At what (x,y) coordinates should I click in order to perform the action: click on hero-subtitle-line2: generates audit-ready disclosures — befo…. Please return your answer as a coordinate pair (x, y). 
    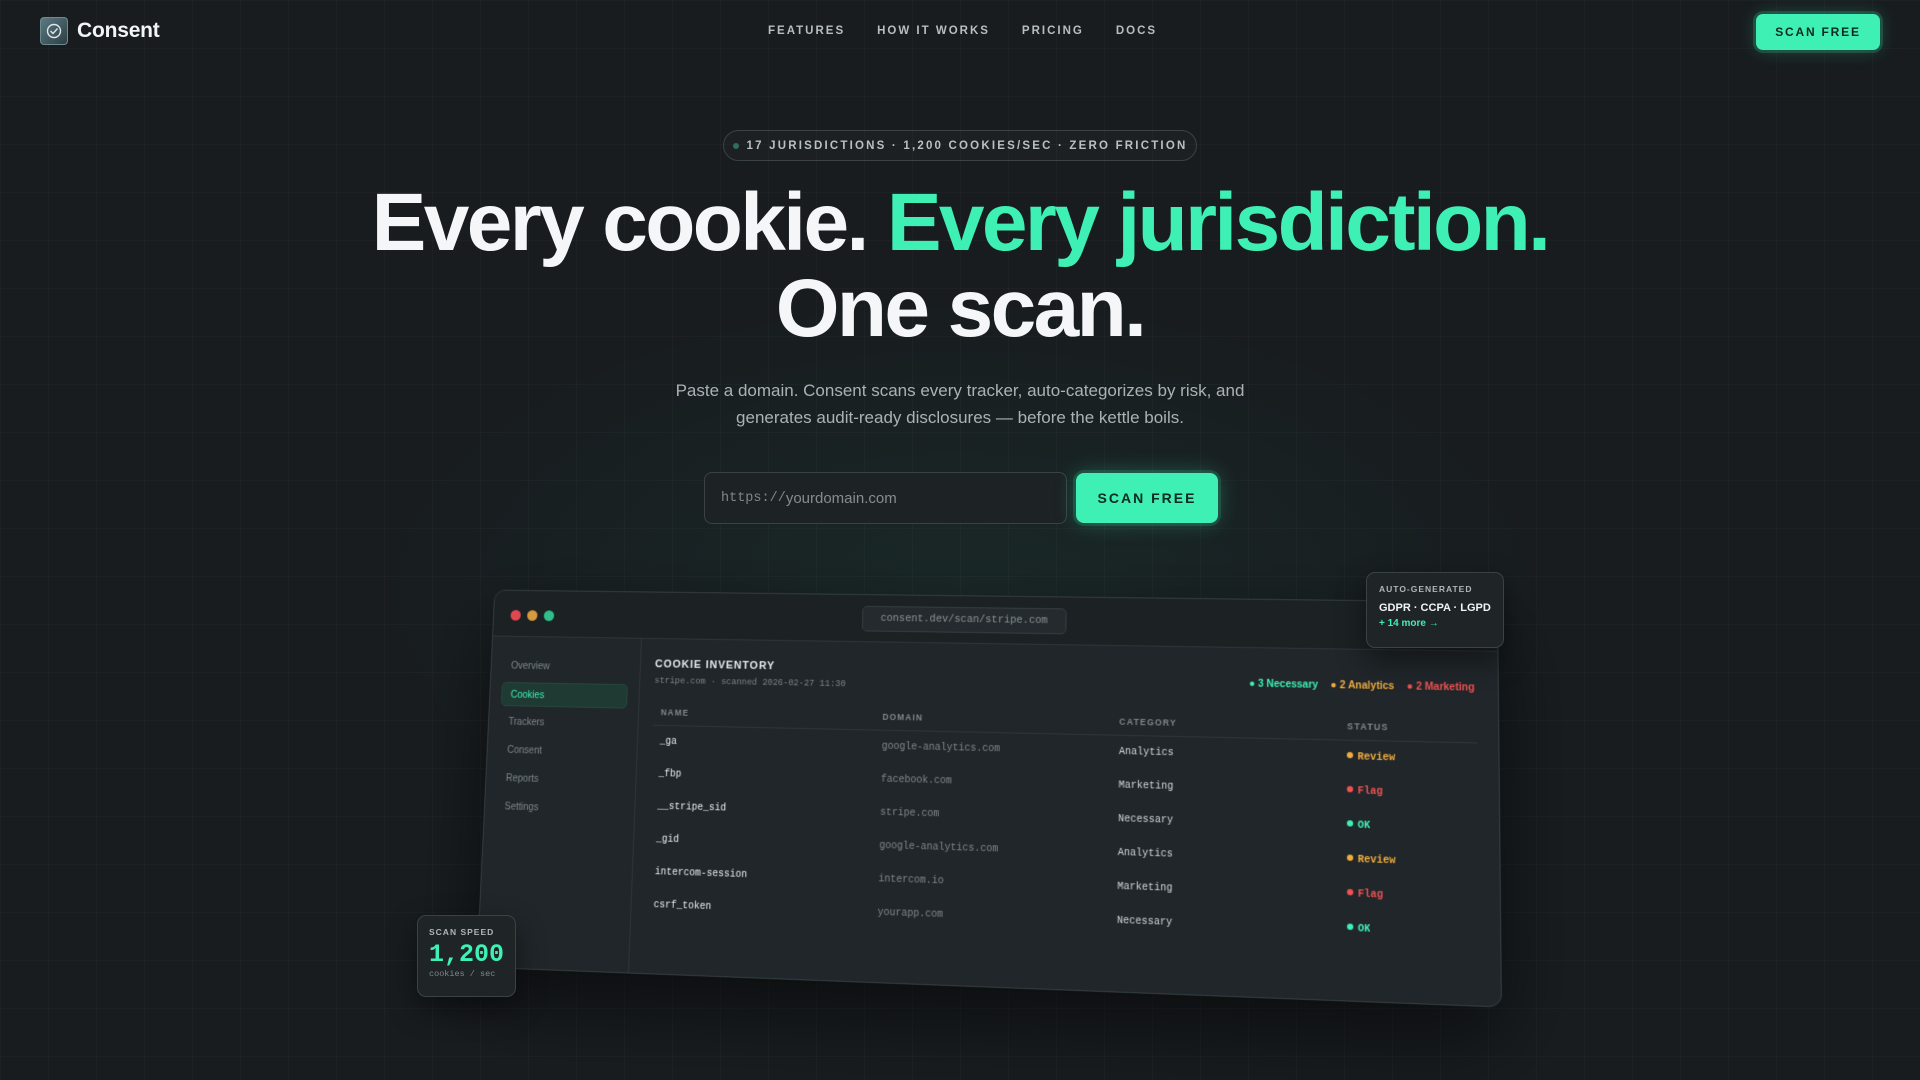
    Looking at the image, I should click on (960, 417).